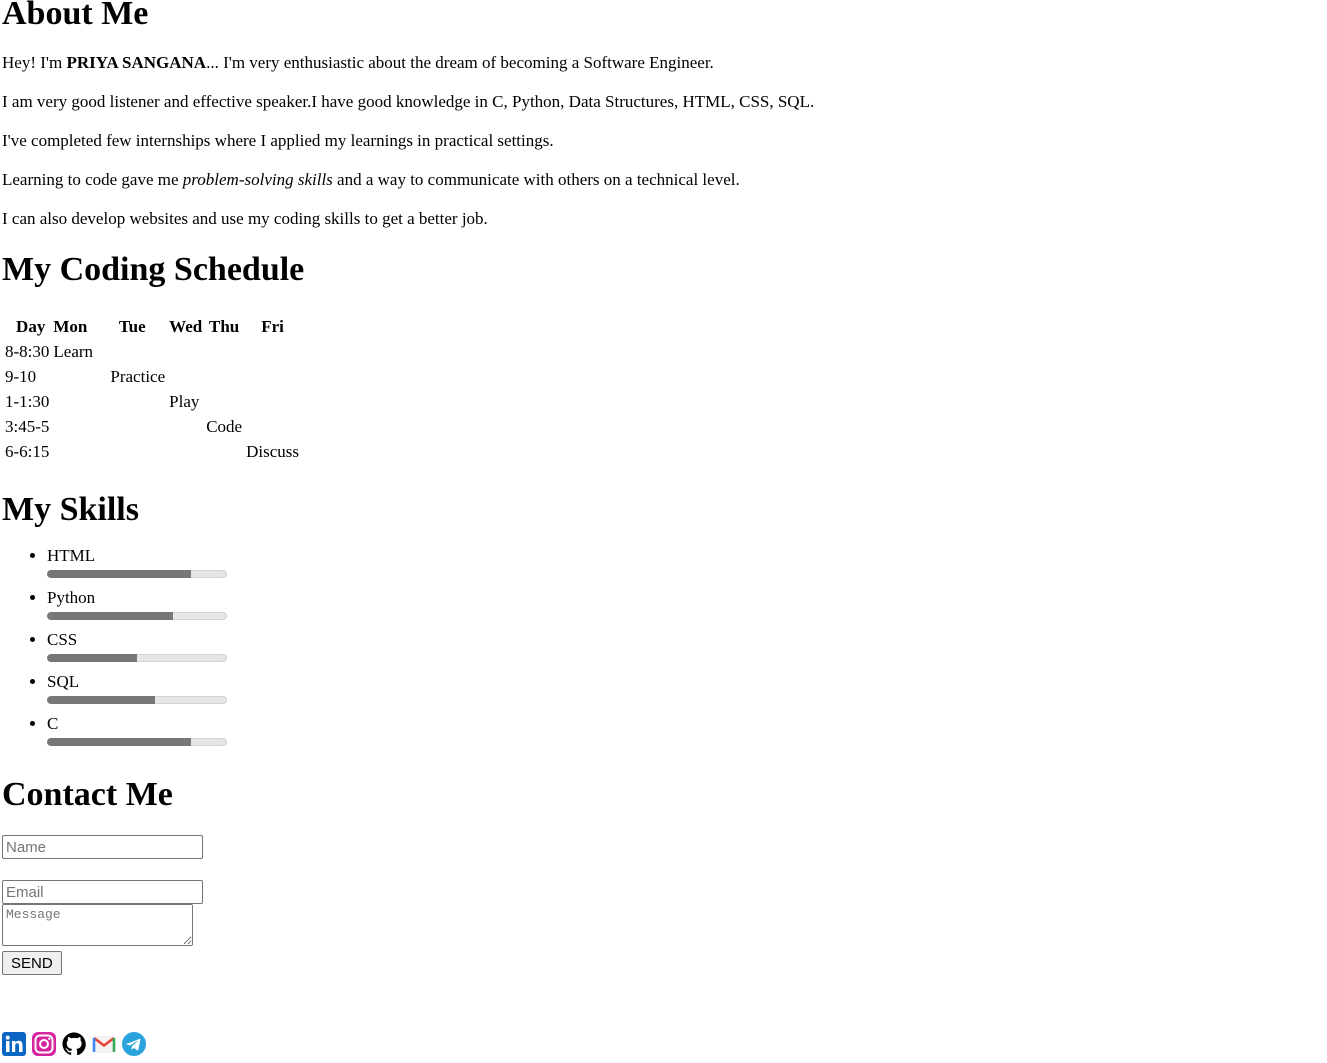 The width and height of the screenshot is (1327, 1063). I want to click on linkedin-icon, so click(14, 1044).